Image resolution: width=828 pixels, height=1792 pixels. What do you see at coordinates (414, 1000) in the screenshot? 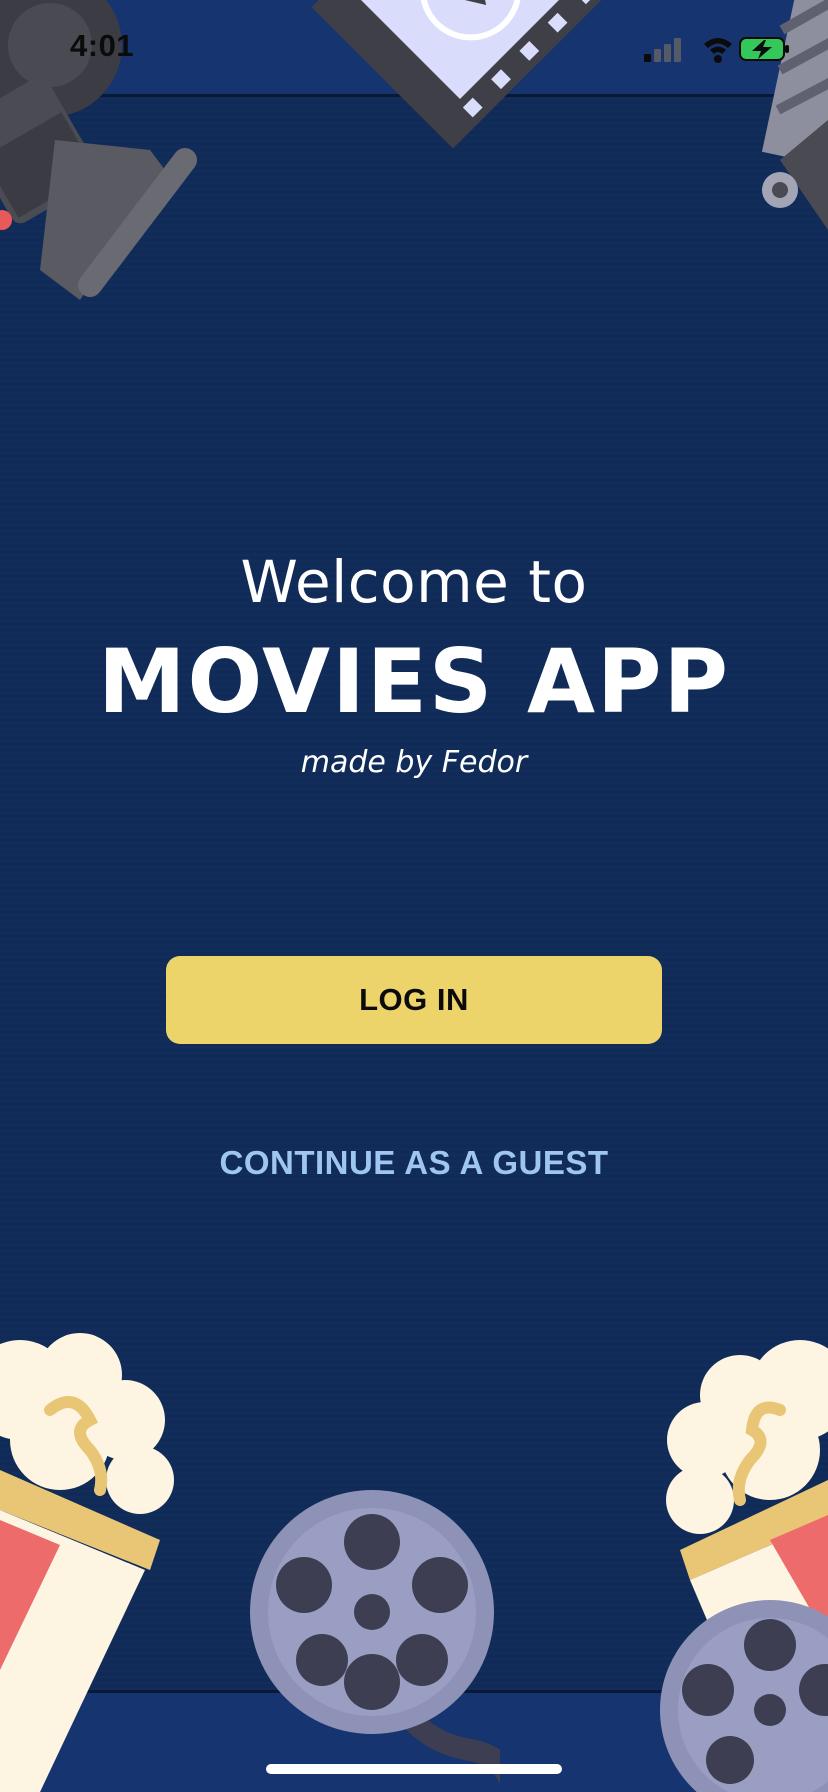
I see `login-button: LOG IN` at bounding box center [414, 1000].